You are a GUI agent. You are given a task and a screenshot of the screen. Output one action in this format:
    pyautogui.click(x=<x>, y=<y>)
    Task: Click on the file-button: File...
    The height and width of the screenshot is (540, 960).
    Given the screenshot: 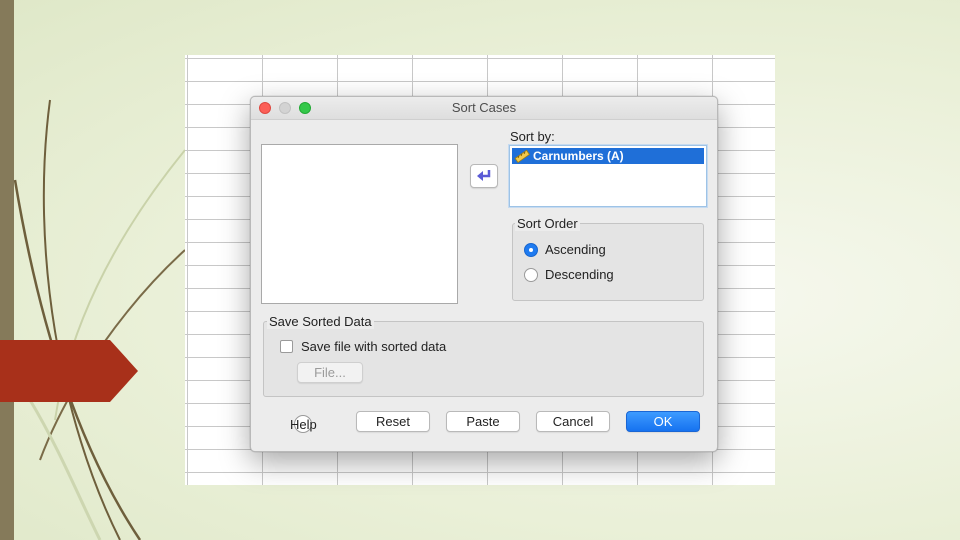 What is the action you would take?
    pyautogui.click(x=330, y=372)
    